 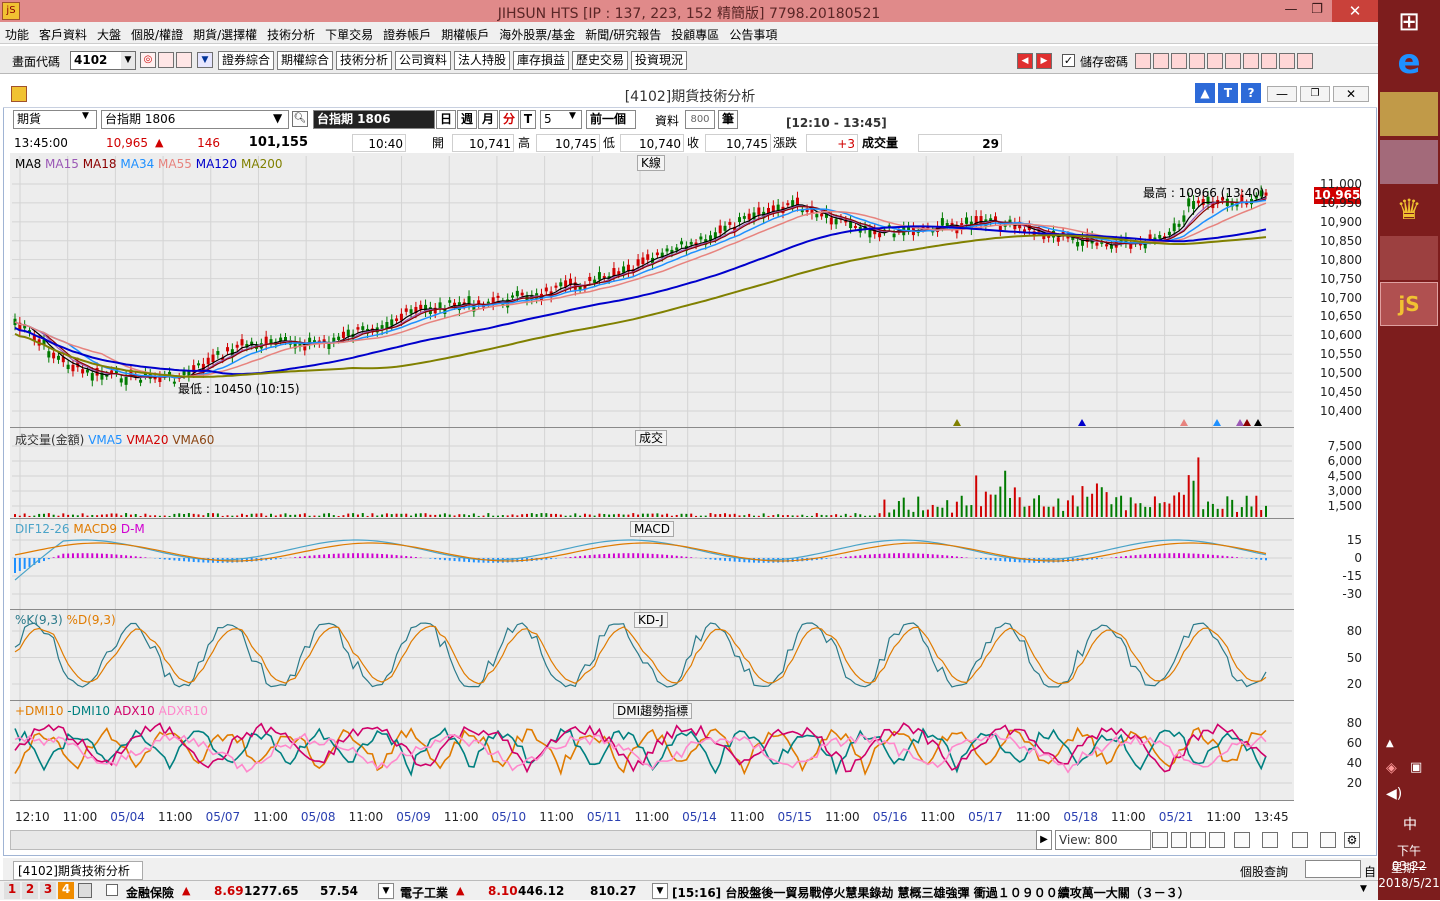 I want to click on notes-icon, so click(x=1409, y=258).